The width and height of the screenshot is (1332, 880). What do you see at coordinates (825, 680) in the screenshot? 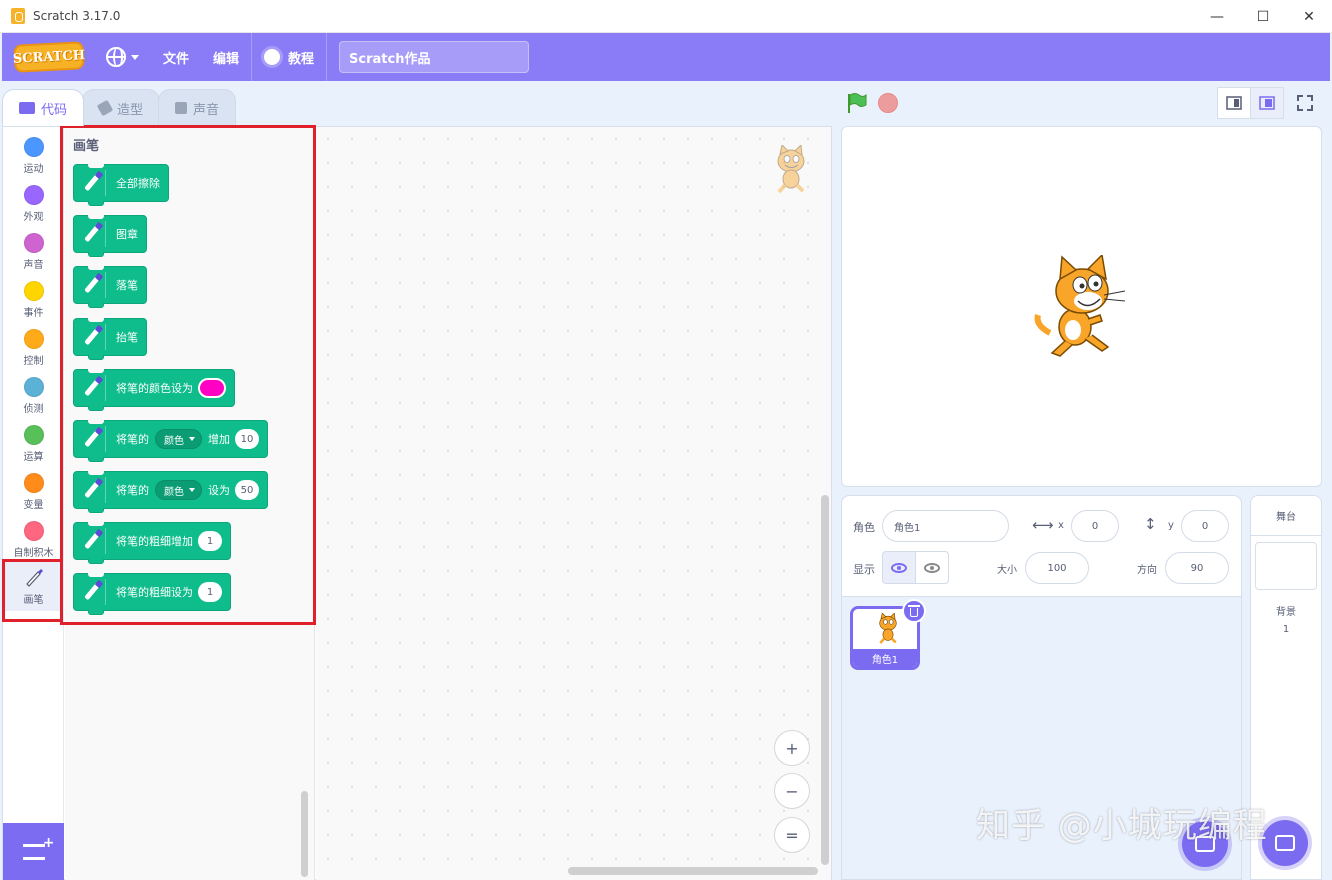
I see `workspace-vertical-scrollbar` at bounding box center [825, 680].